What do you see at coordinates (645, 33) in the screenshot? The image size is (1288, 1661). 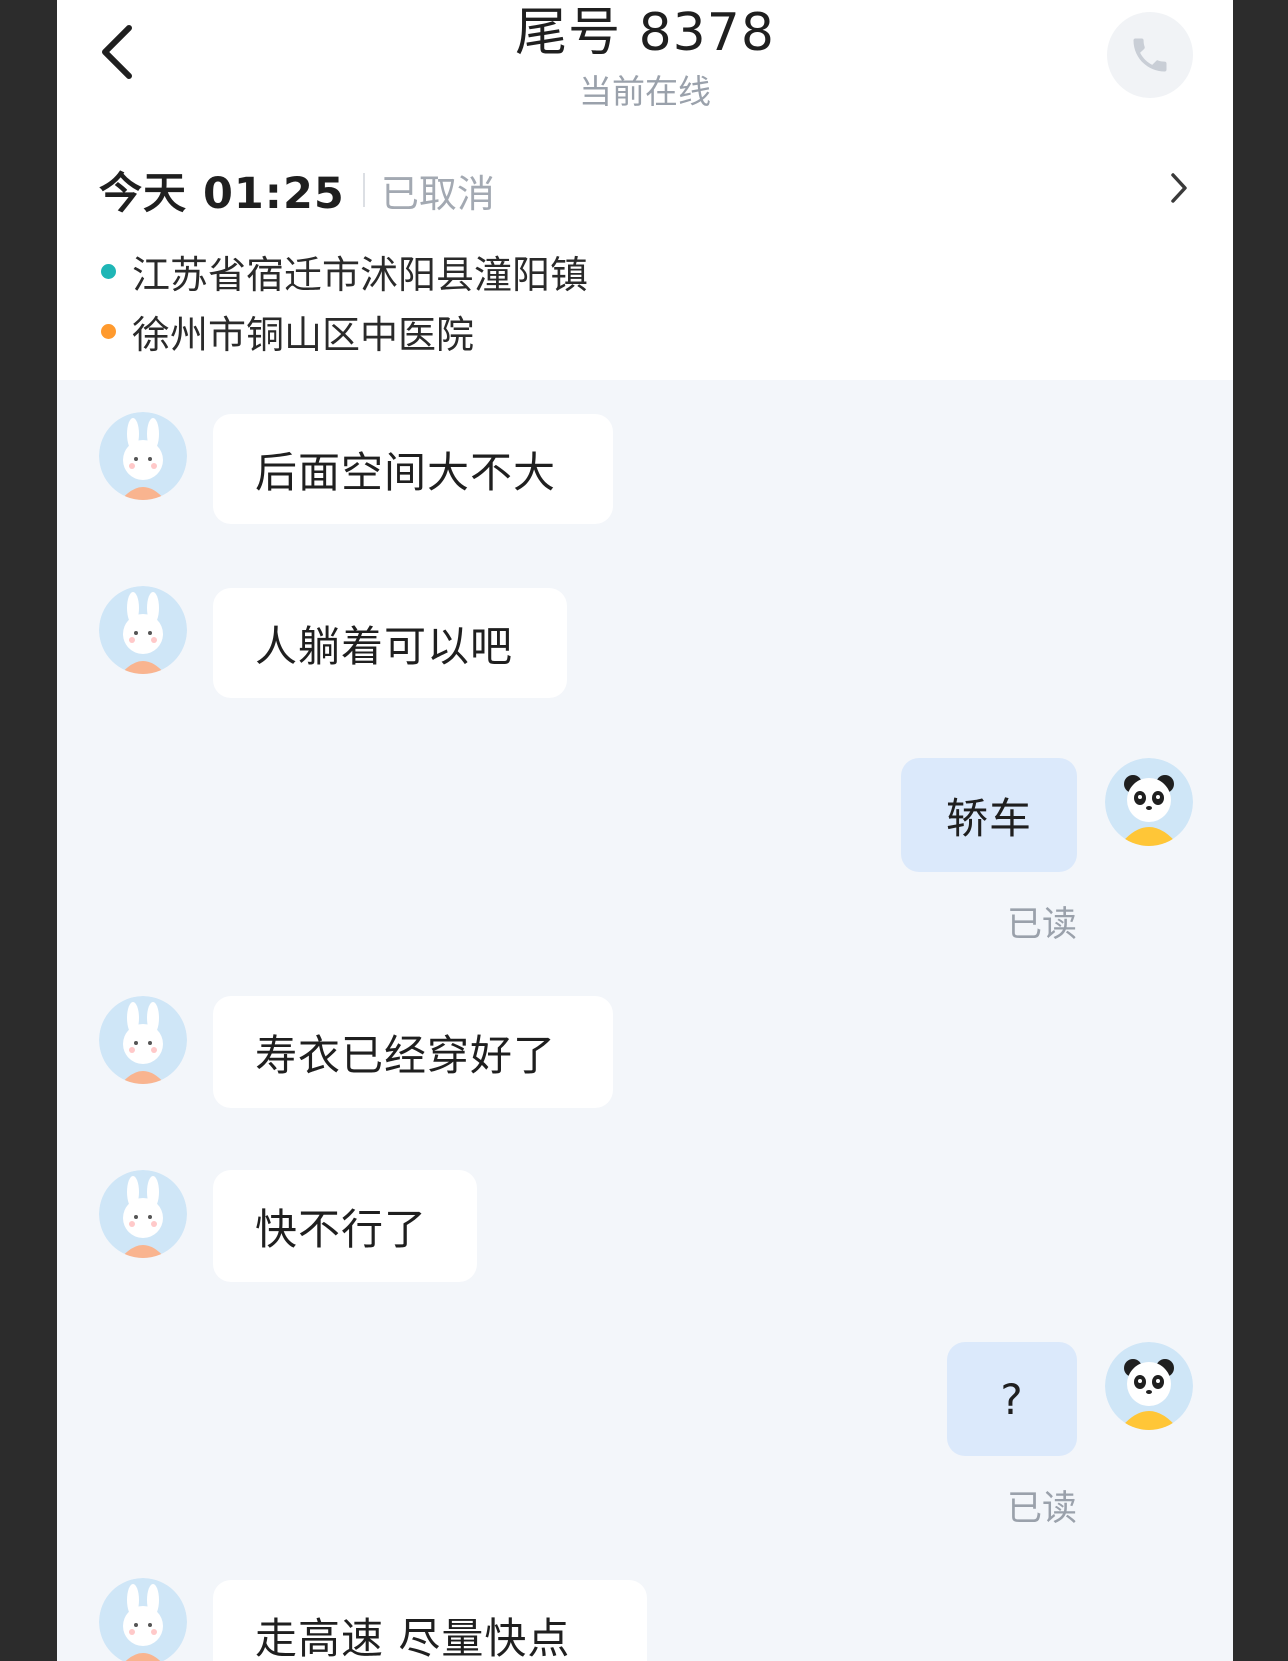 I see `page-title: 尾号 8378` at bounding box center [645, 33].